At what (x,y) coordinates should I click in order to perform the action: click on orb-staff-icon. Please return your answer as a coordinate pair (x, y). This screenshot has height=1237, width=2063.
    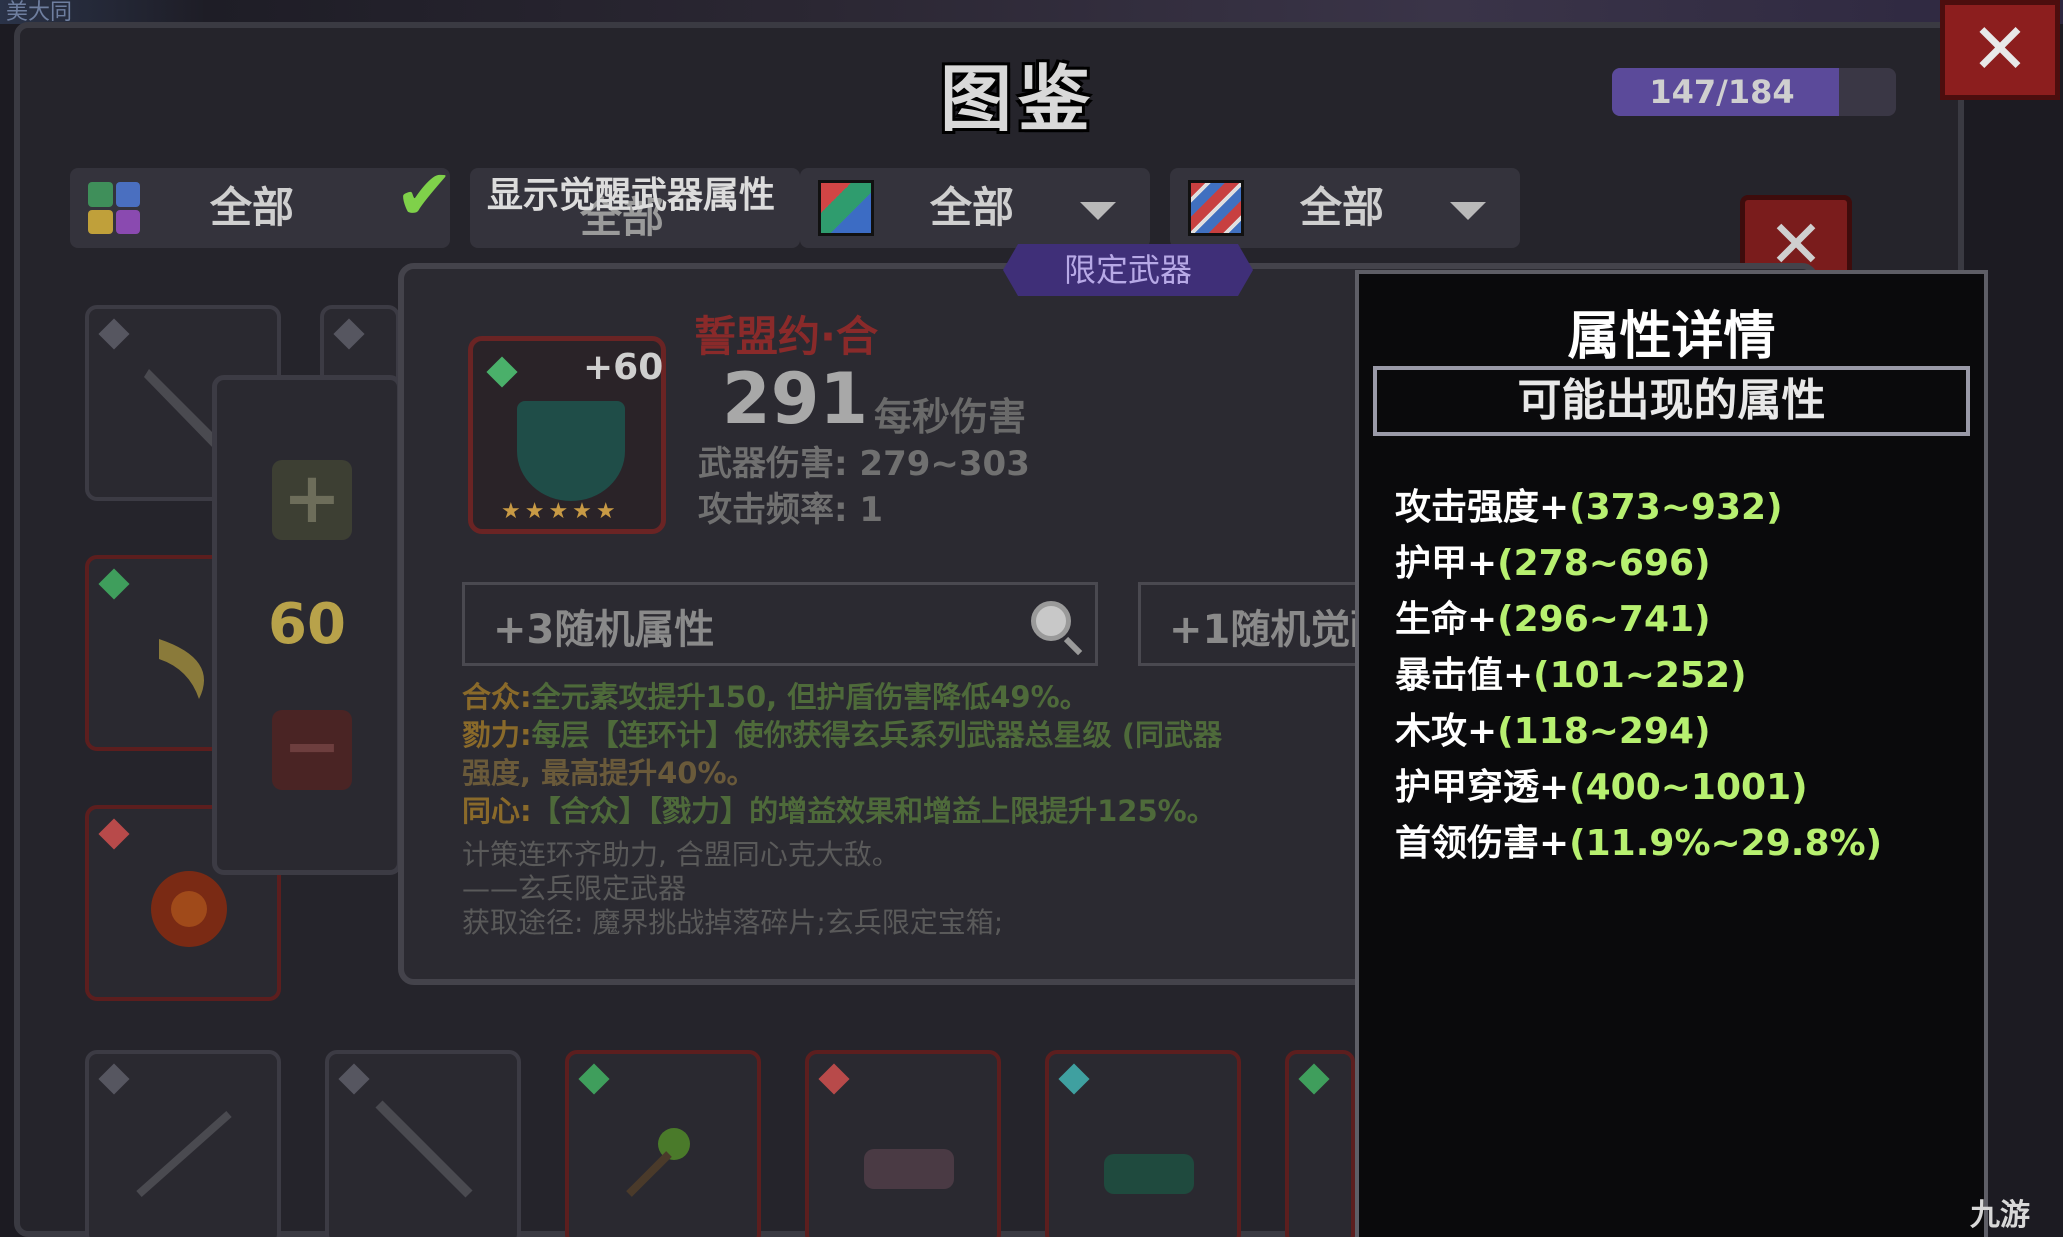
    Looking at the image, I should click on (658, 1162).